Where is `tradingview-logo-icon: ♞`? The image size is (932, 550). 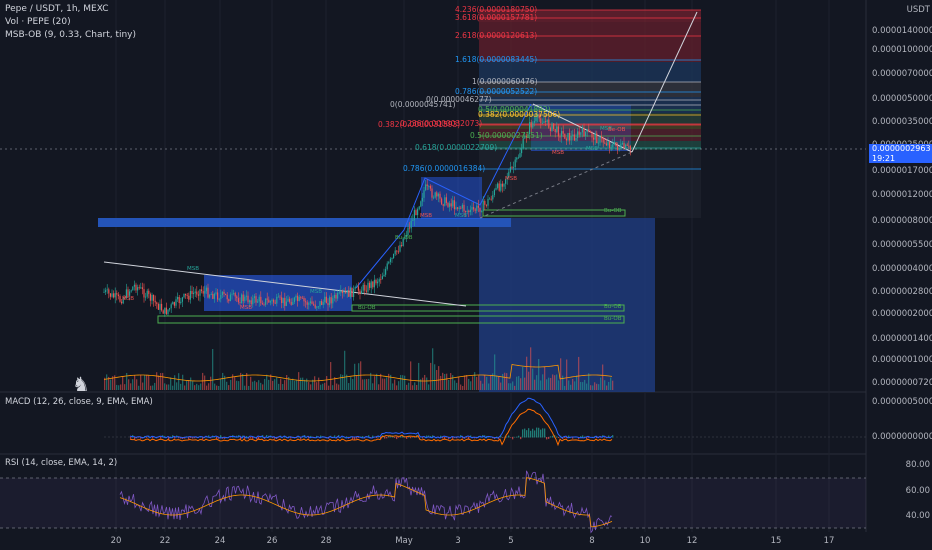
tradingview-logo-icon: ♞ is located at coordinates (81, 384).